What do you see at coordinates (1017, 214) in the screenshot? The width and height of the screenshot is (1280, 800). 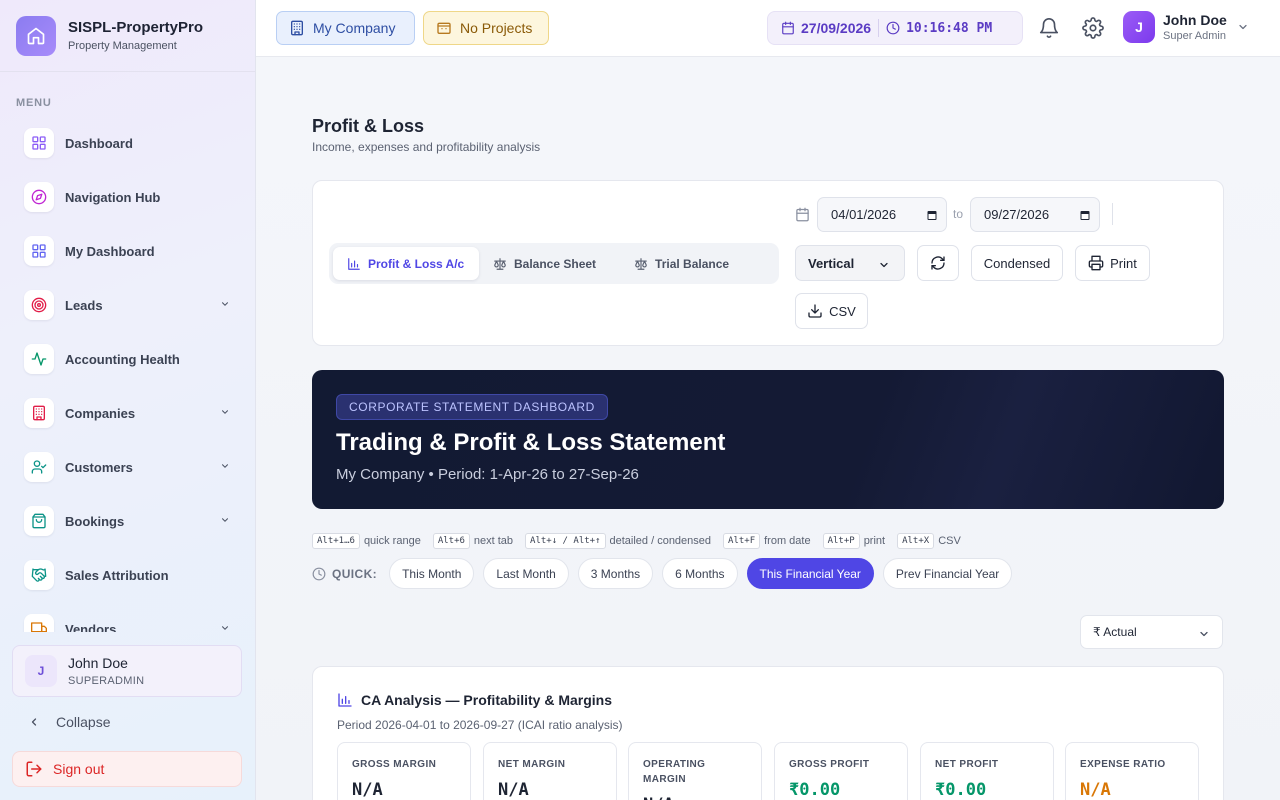 I see `to-date-value: 09/27/2026` at bounding box center [1017, 214].